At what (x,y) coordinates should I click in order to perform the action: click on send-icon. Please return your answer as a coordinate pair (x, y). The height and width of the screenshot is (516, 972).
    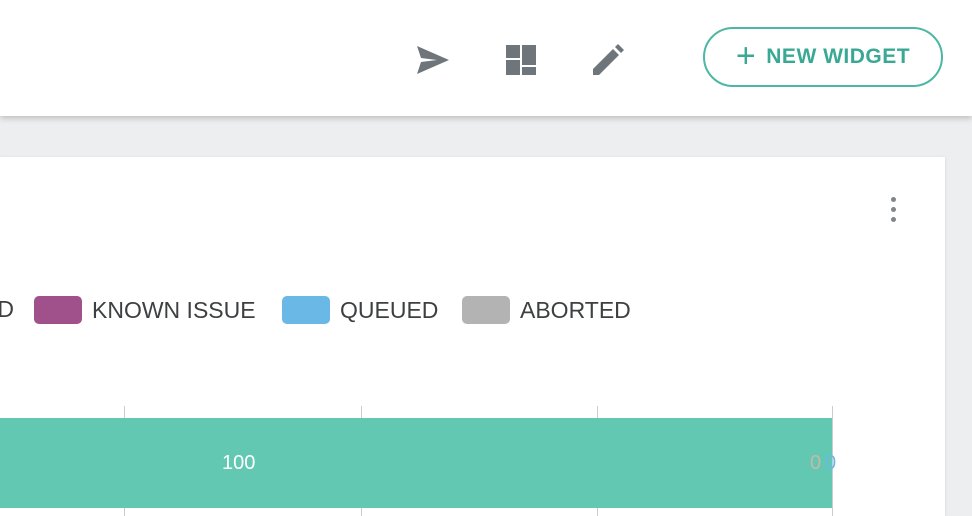
    Looking at the image, I should click on (432, 60).